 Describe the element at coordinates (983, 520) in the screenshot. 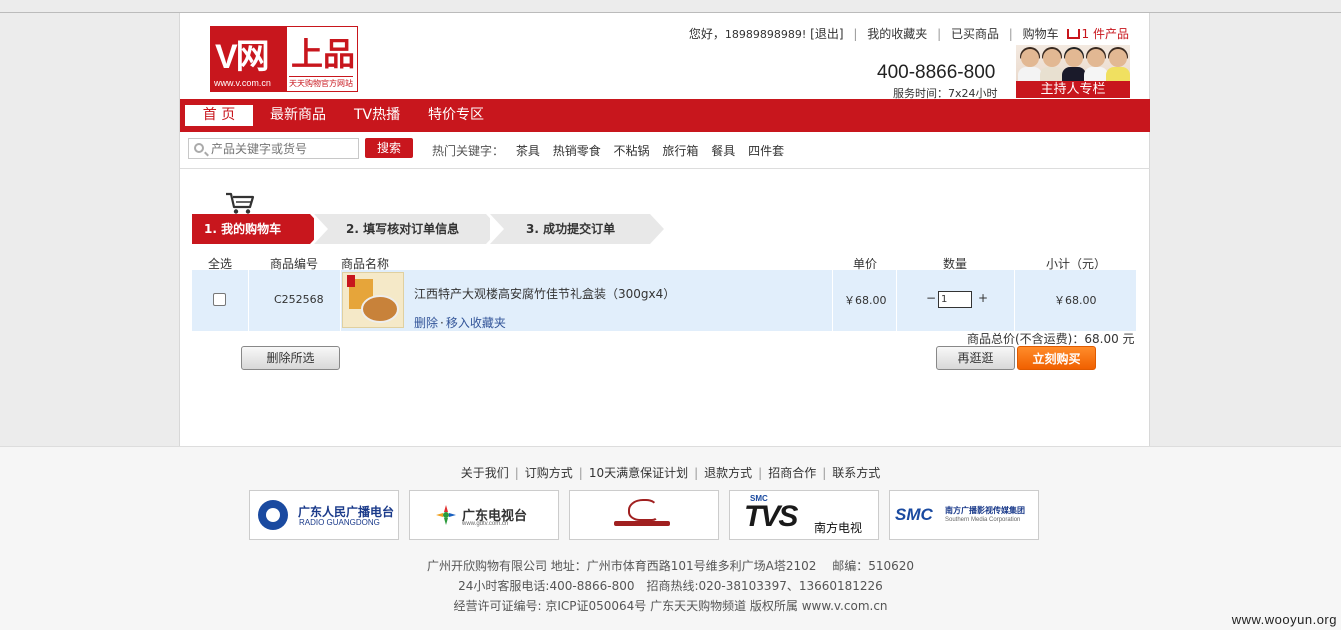

I see `partner-subtitle: Southern Media Corporation` at that location.